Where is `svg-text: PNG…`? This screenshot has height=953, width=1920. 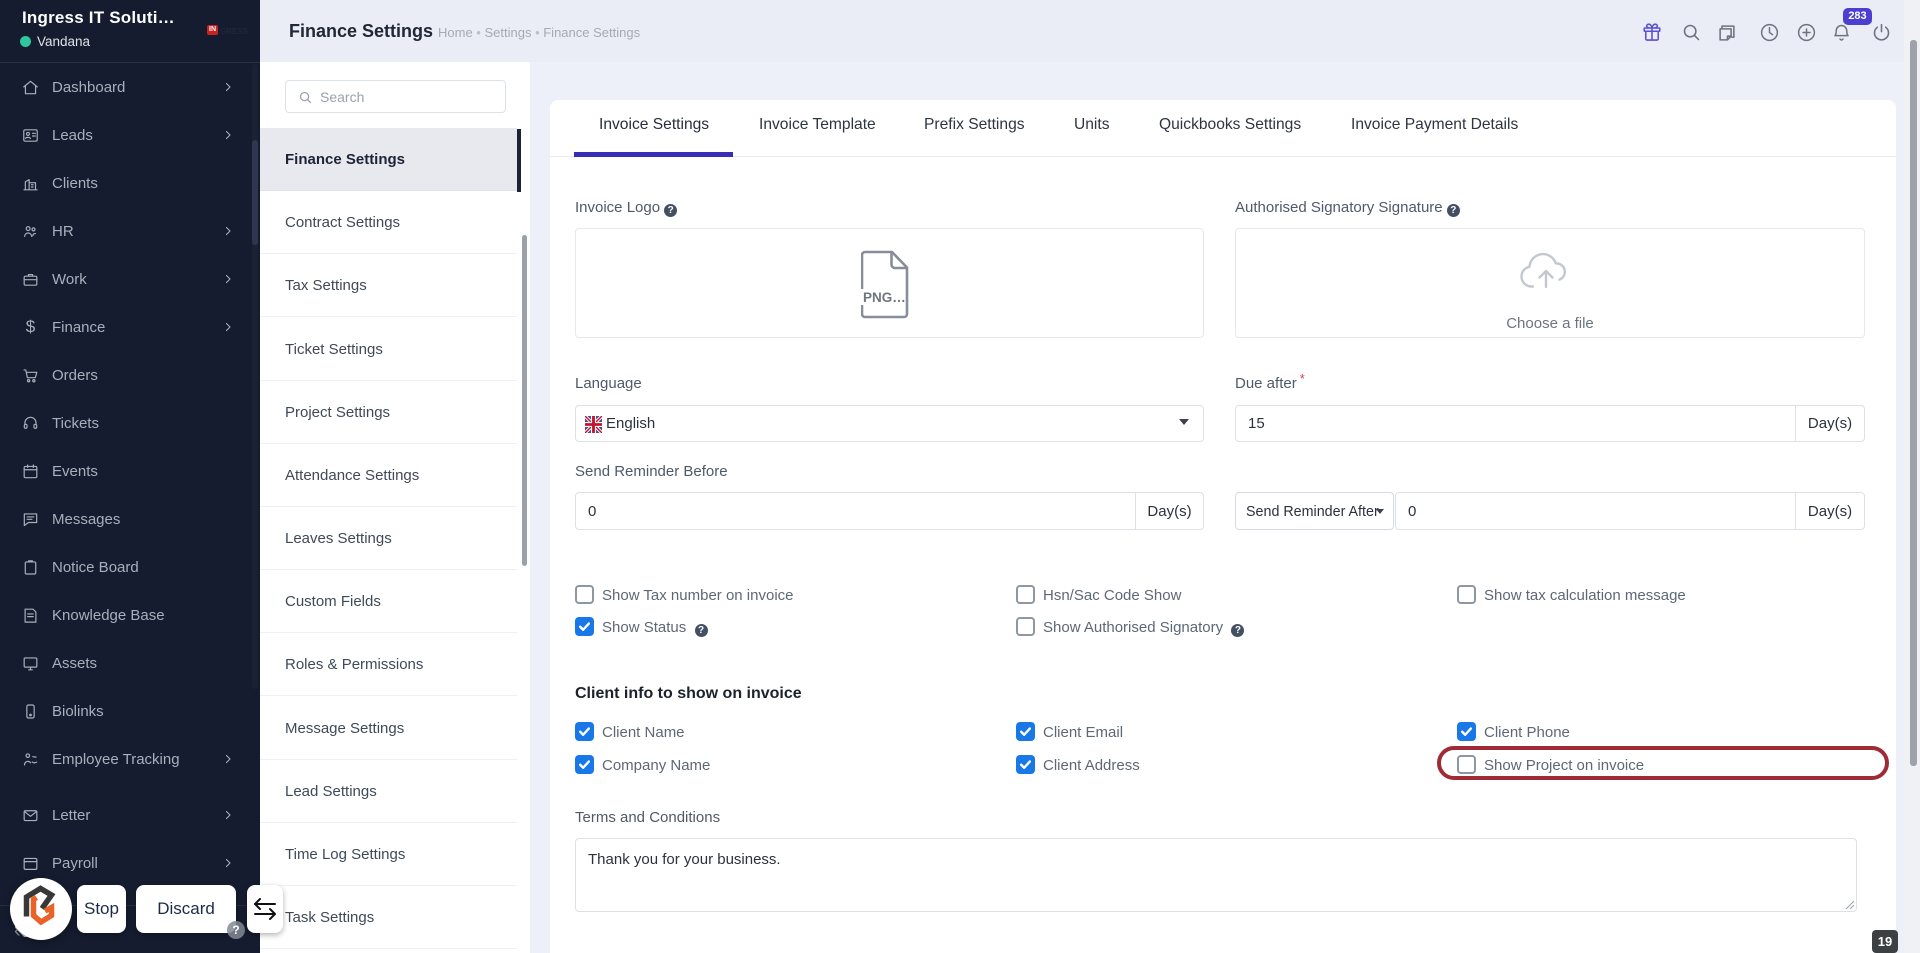 svg-text: PNG… is located at coordinates (884, 297).